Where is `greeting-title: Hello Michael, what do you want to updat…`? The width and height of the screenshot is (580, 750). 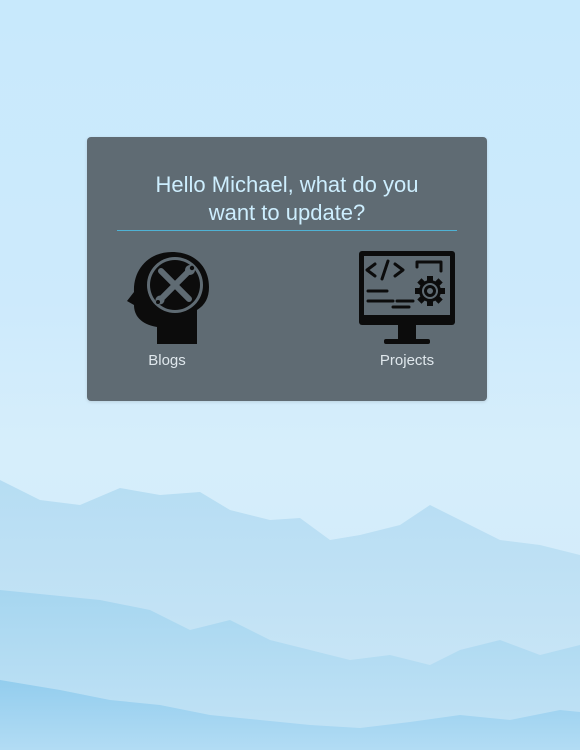
greeting-title: Hello Michael, what do you want to updat… is located at coordinates (287, 199).